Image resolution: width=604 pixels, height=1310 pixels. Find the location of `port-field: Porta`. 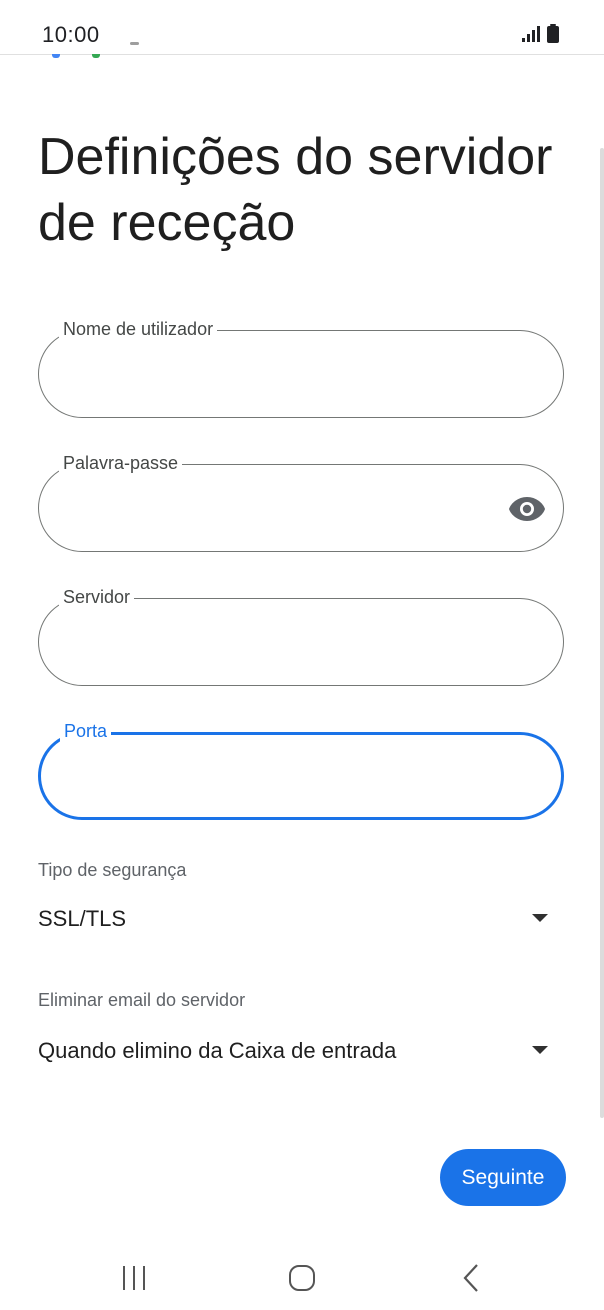

port-field: Porta is located at coordinates (301, 769).